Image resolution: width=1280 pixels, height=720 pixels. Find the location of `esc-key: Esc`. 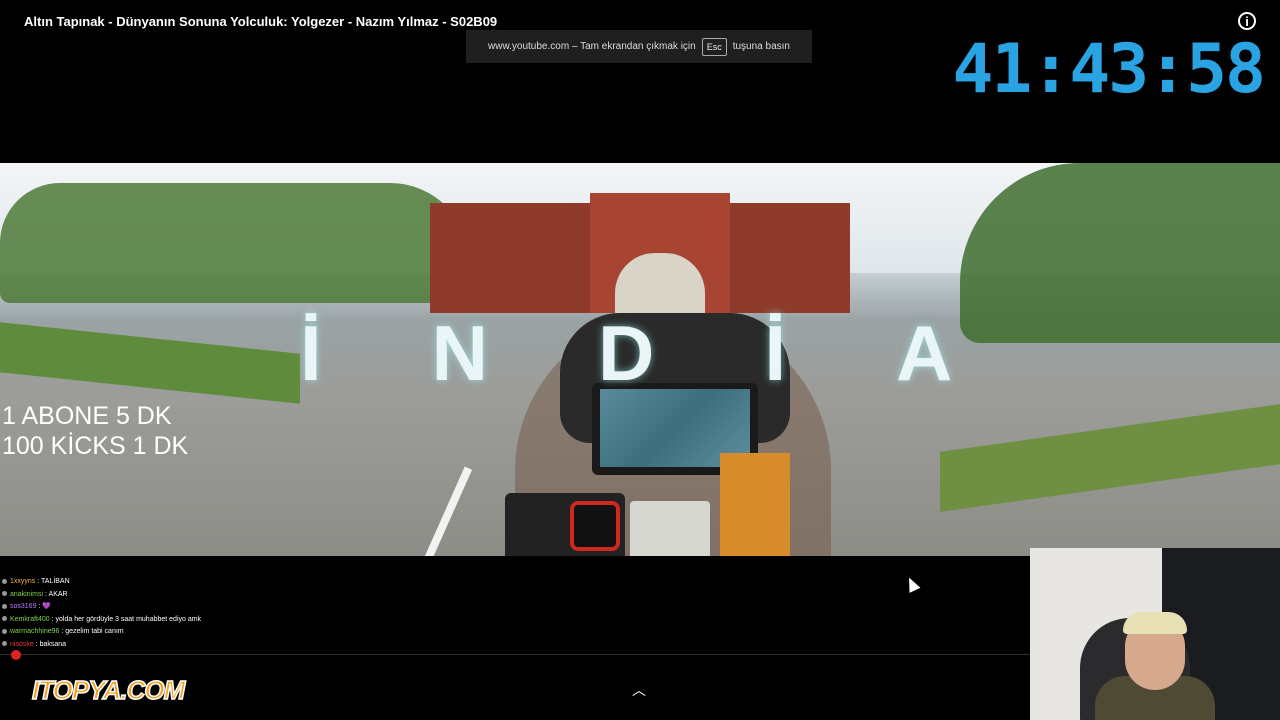

esc-key: Esc is located at coordinates (714, 46).